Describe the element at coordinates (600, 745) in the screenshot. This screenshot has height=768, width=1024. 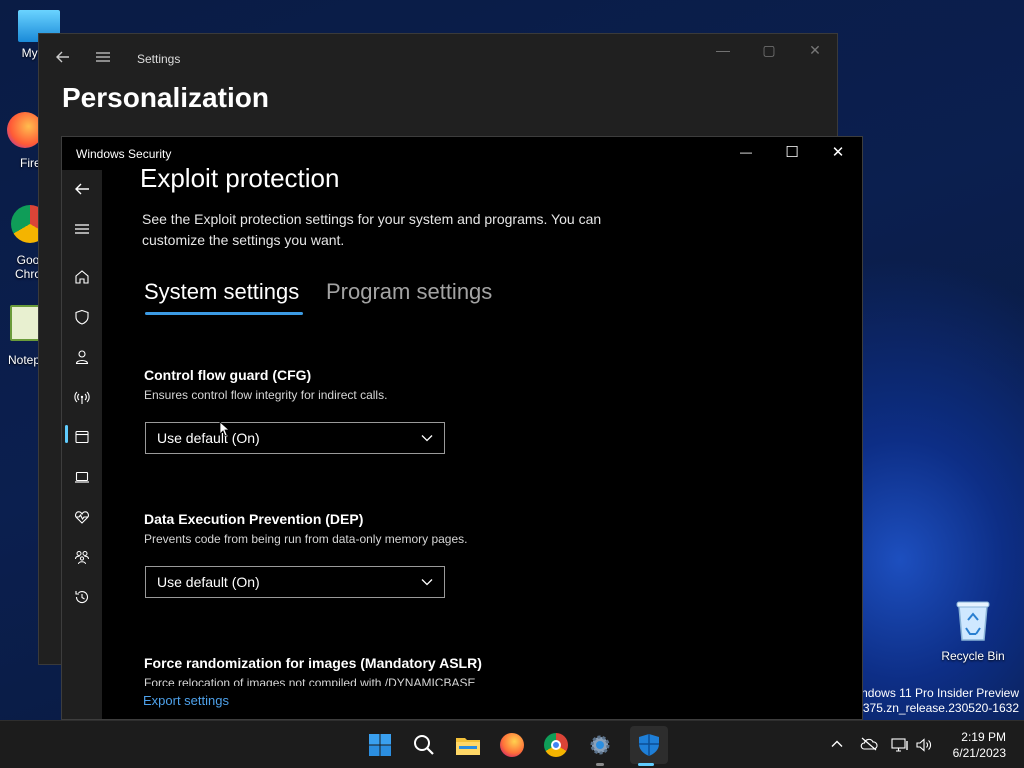
I see `settings-gear-icon` at that location.